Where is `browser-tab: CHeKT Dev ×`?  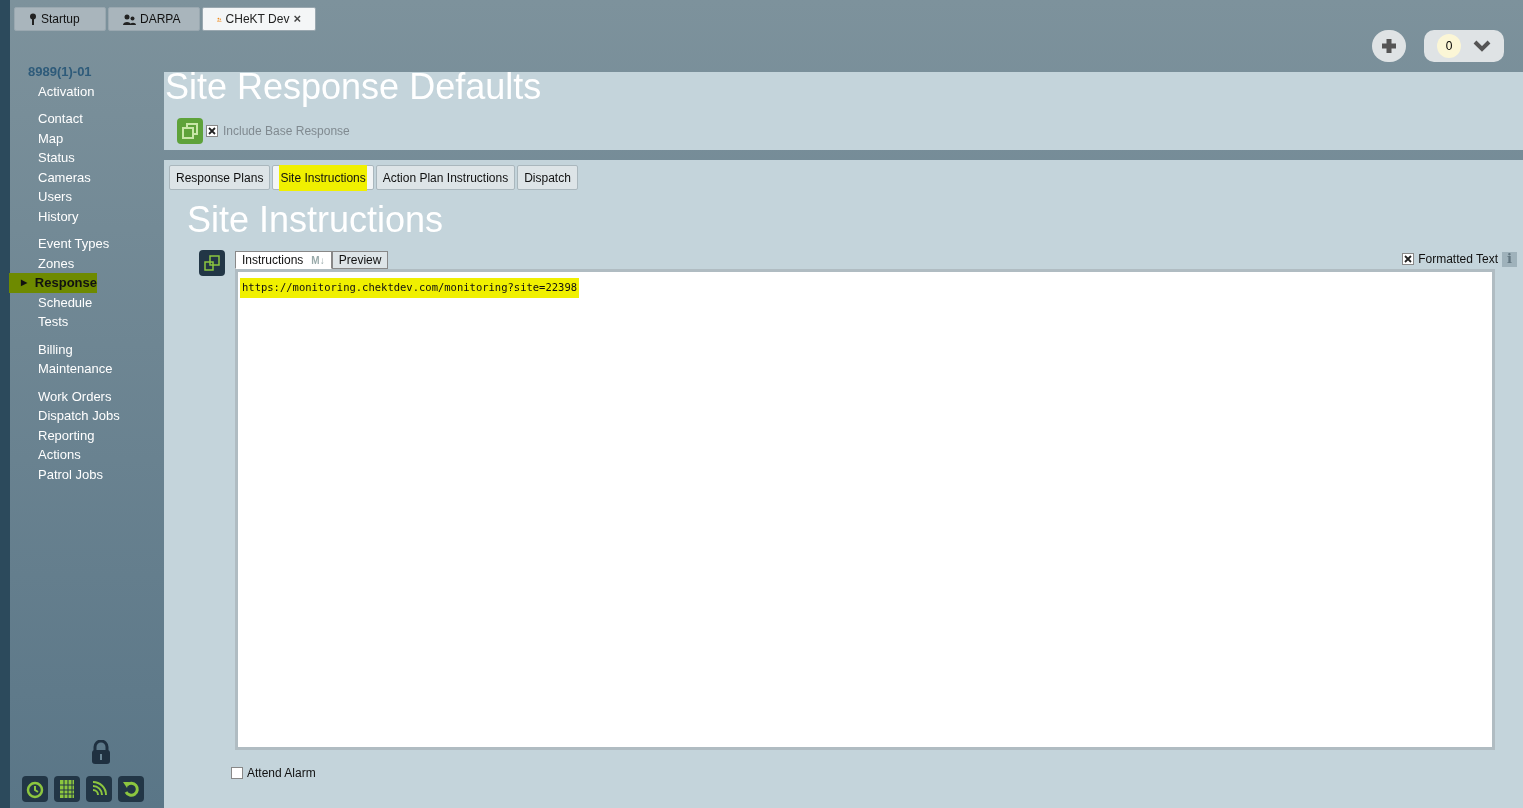
browser-tab: CHeKT Dev × is located at coordinates (259, 19).